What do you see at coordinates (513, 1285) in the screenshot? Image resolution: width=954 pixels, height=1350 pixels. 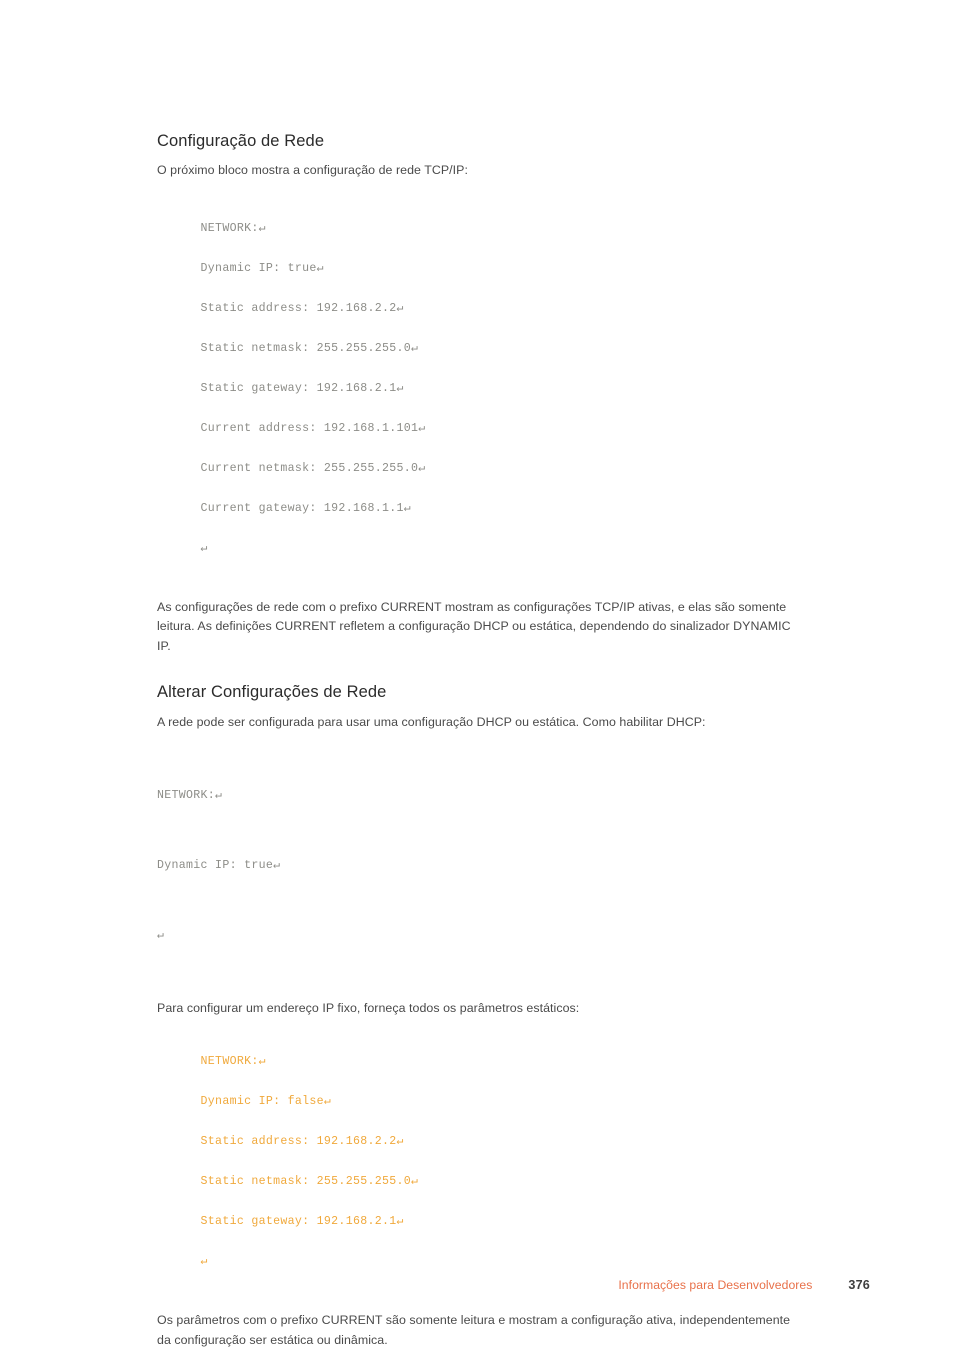 I see `page-footer: Informações para Desenvolvedores 376` at bounding box center [513, 1285].